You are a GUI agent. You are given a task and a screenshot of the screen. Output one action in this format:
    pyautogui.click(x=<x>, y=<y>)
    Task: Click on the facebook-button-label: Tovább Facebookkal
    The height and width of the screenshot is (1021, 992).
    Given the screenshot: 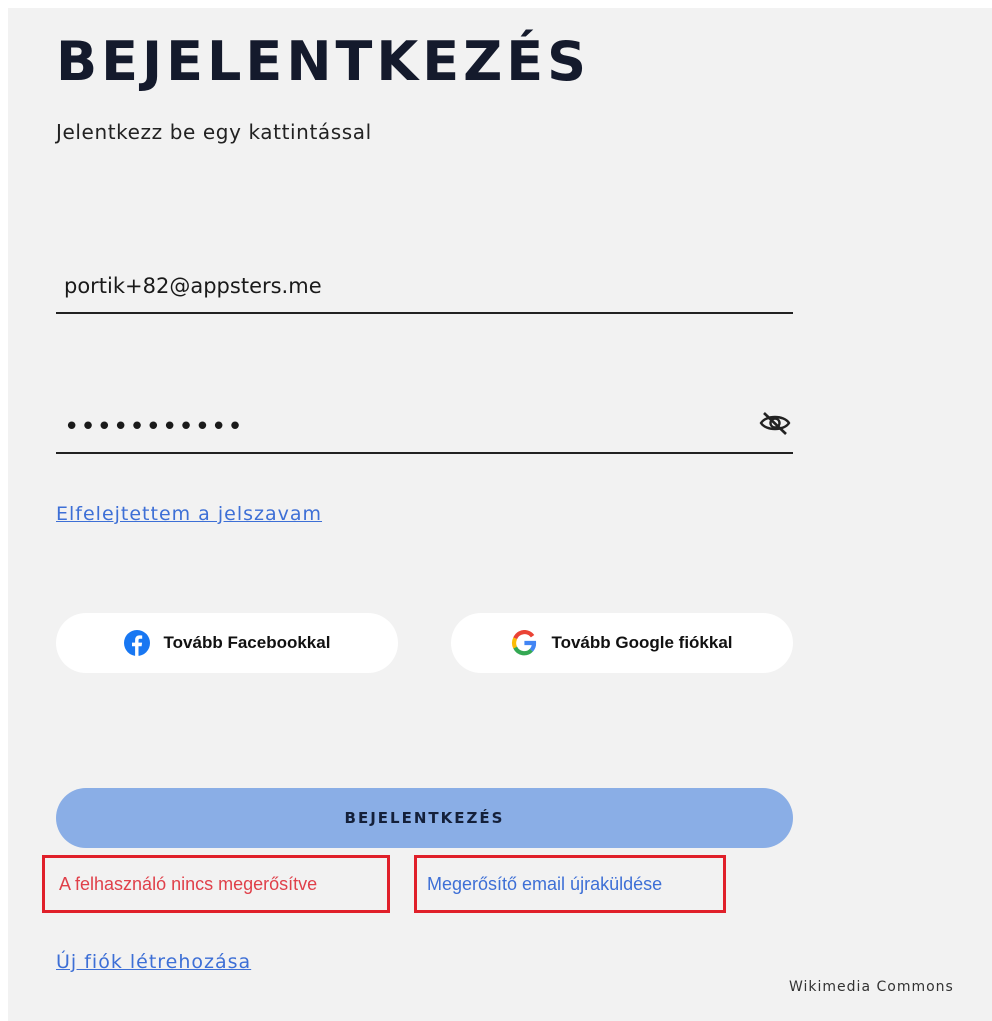 What is the action you would take?
    pyautogui.click(x=247, y=642)
    